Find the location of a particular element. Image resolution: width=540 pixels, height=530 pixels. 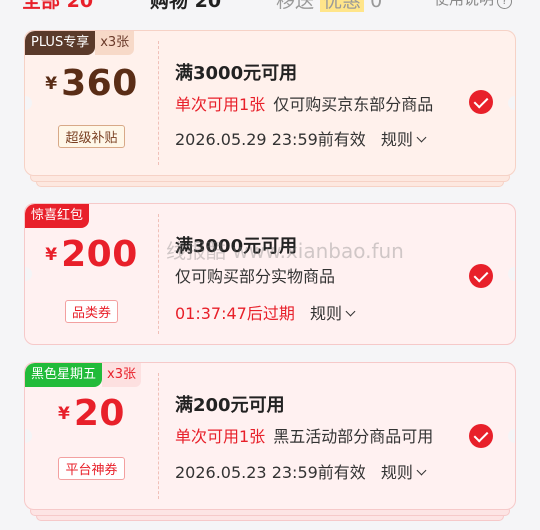

coupon-tag: 惊喜红包 is located at coordinates (57, 216).